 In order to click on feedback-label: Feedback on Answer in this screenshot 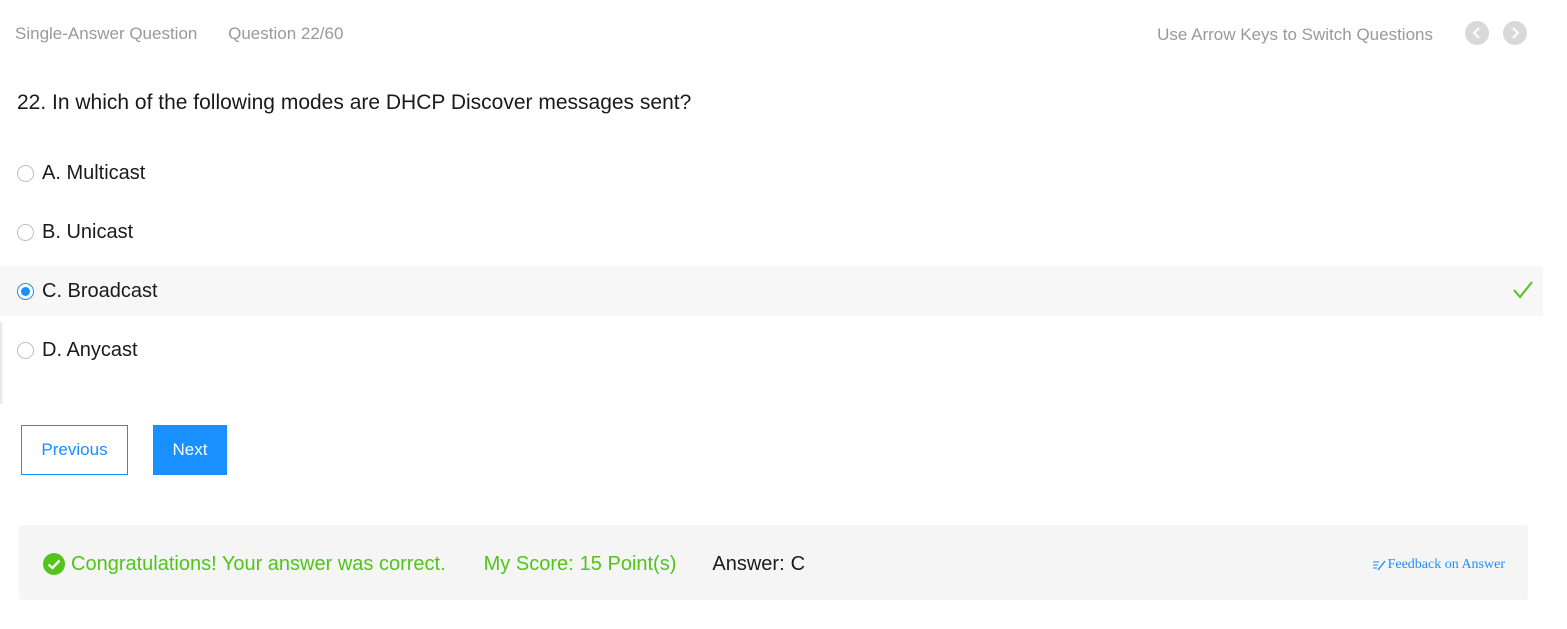, I will do `click(1446, 565)`.